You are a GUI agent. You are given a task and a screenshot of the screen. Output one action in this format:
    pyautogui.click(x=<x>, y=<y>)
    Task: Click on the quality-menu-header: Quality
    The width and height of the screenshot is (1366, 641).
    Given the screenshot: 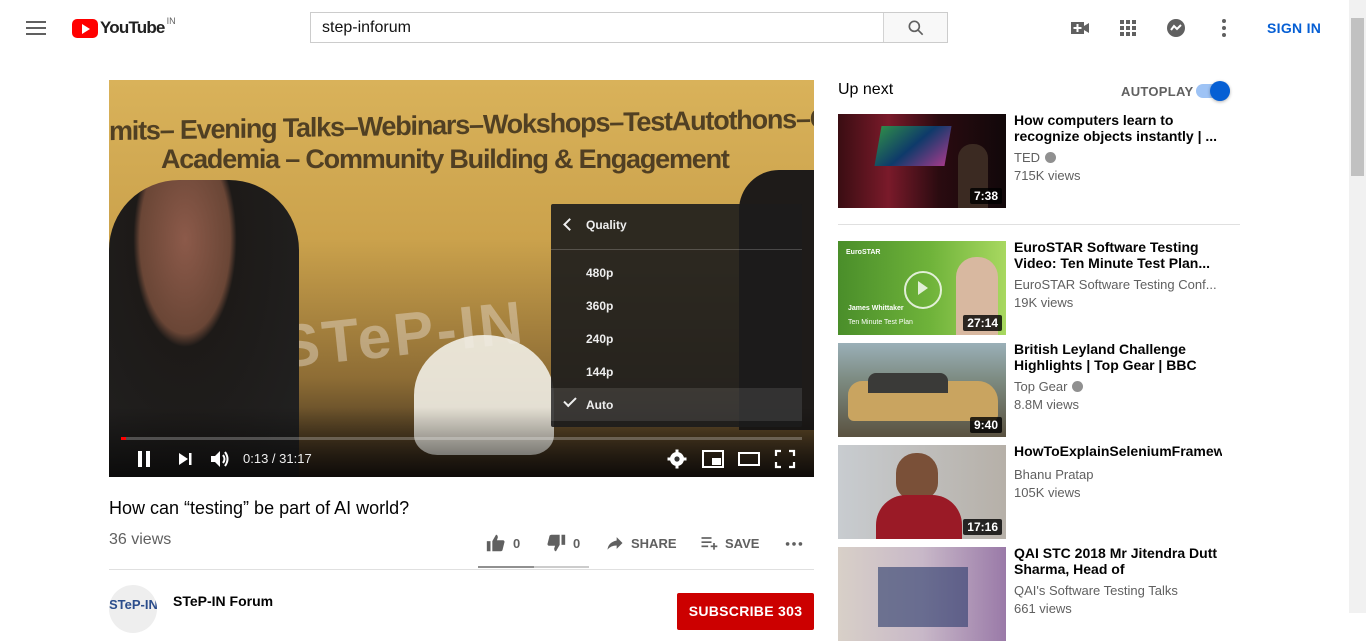 What is the action you would take?
    pyautogui.click(x=676, y=227)
    